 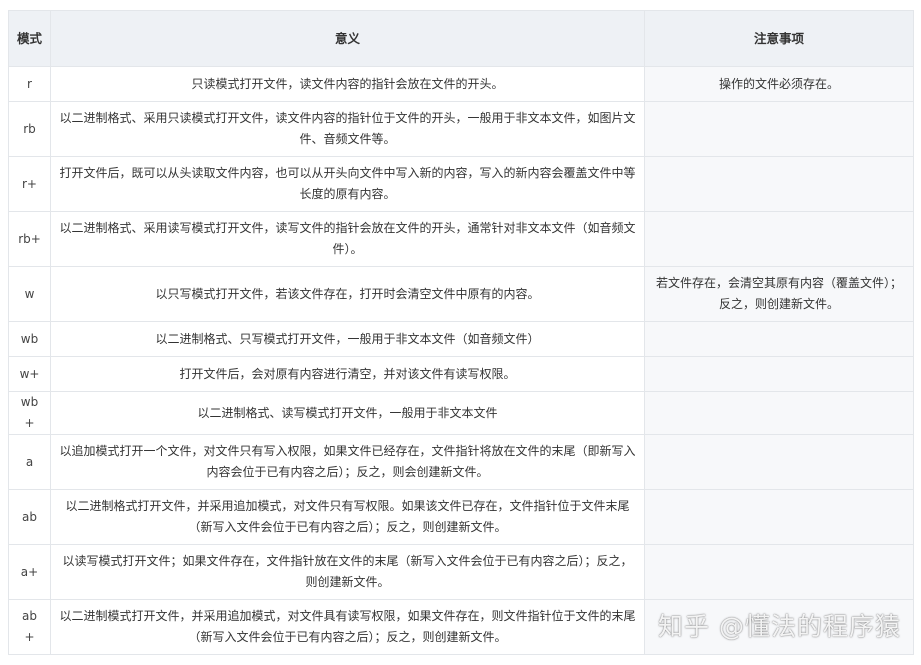 I want to click on meaning-cell: 只读模式打开文件，读文件内容的指针会放在文件的开头。, so click(x=347, y=84).